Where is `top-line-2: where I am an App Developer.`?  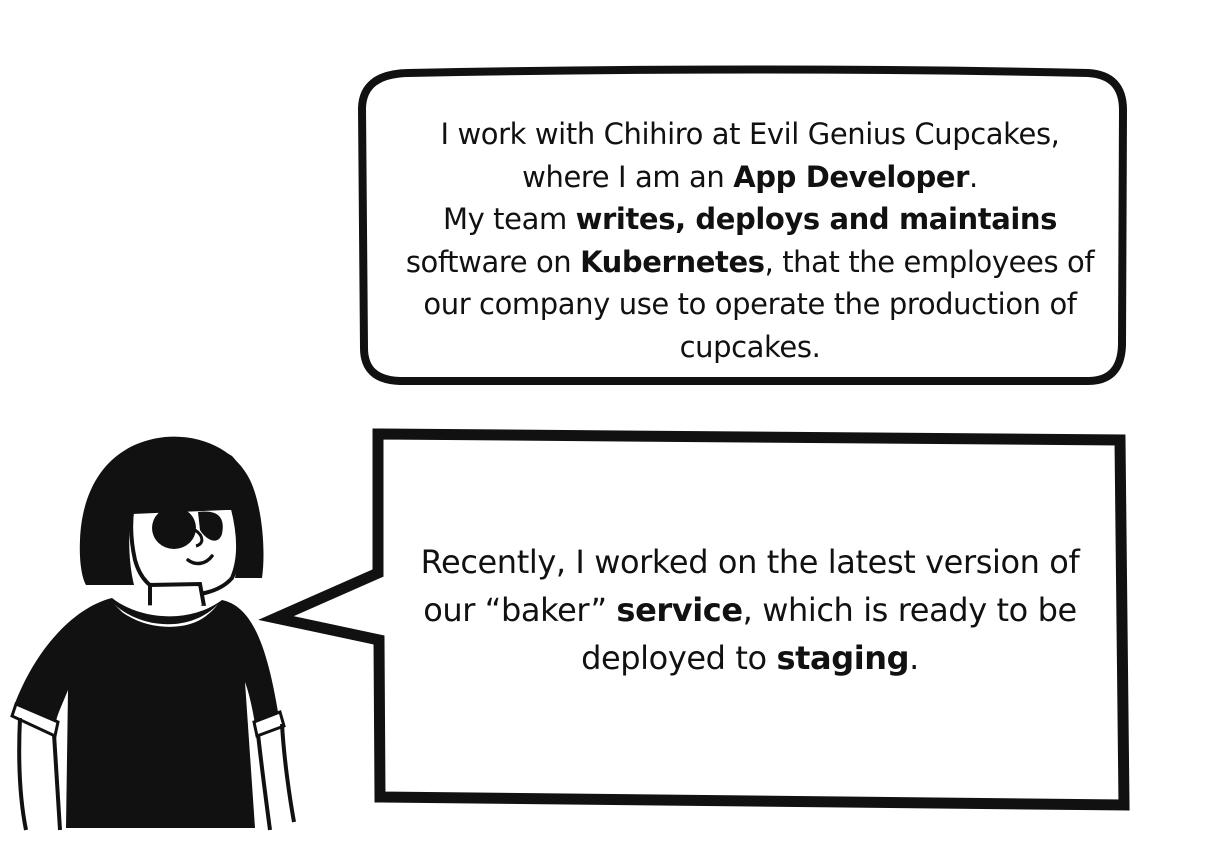 top-line-2: where I am an App Developer. is located at coordinates (750, 177).